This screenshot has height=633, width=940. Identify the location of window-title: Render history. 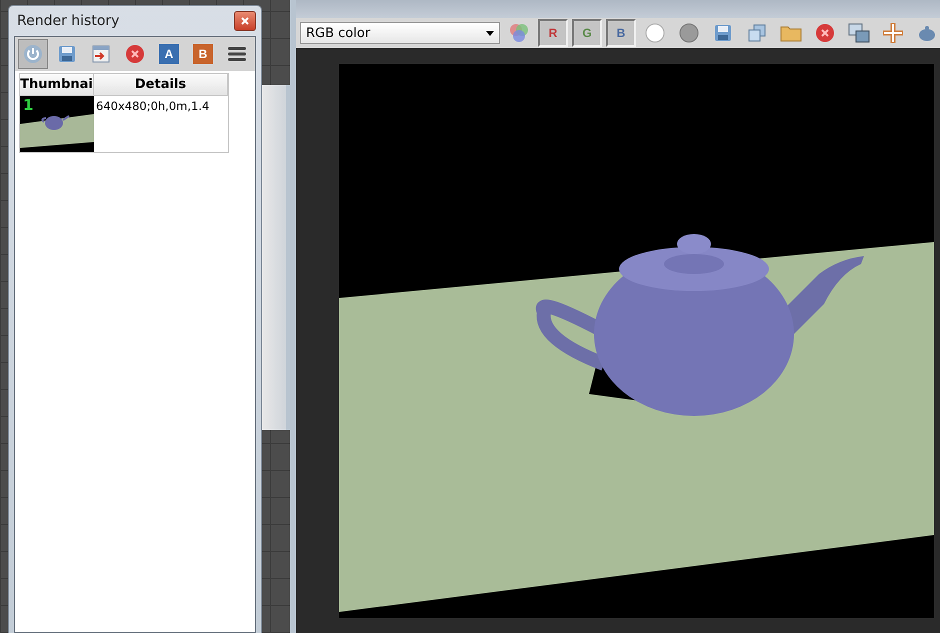
(68, 21).